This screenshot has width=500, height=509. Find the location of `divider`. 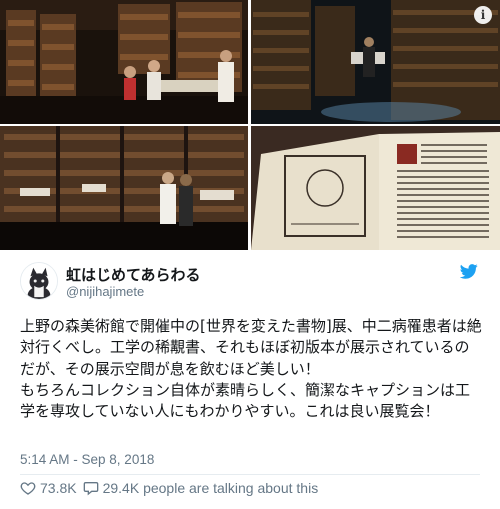

divider is located at coordinates (250, 474).